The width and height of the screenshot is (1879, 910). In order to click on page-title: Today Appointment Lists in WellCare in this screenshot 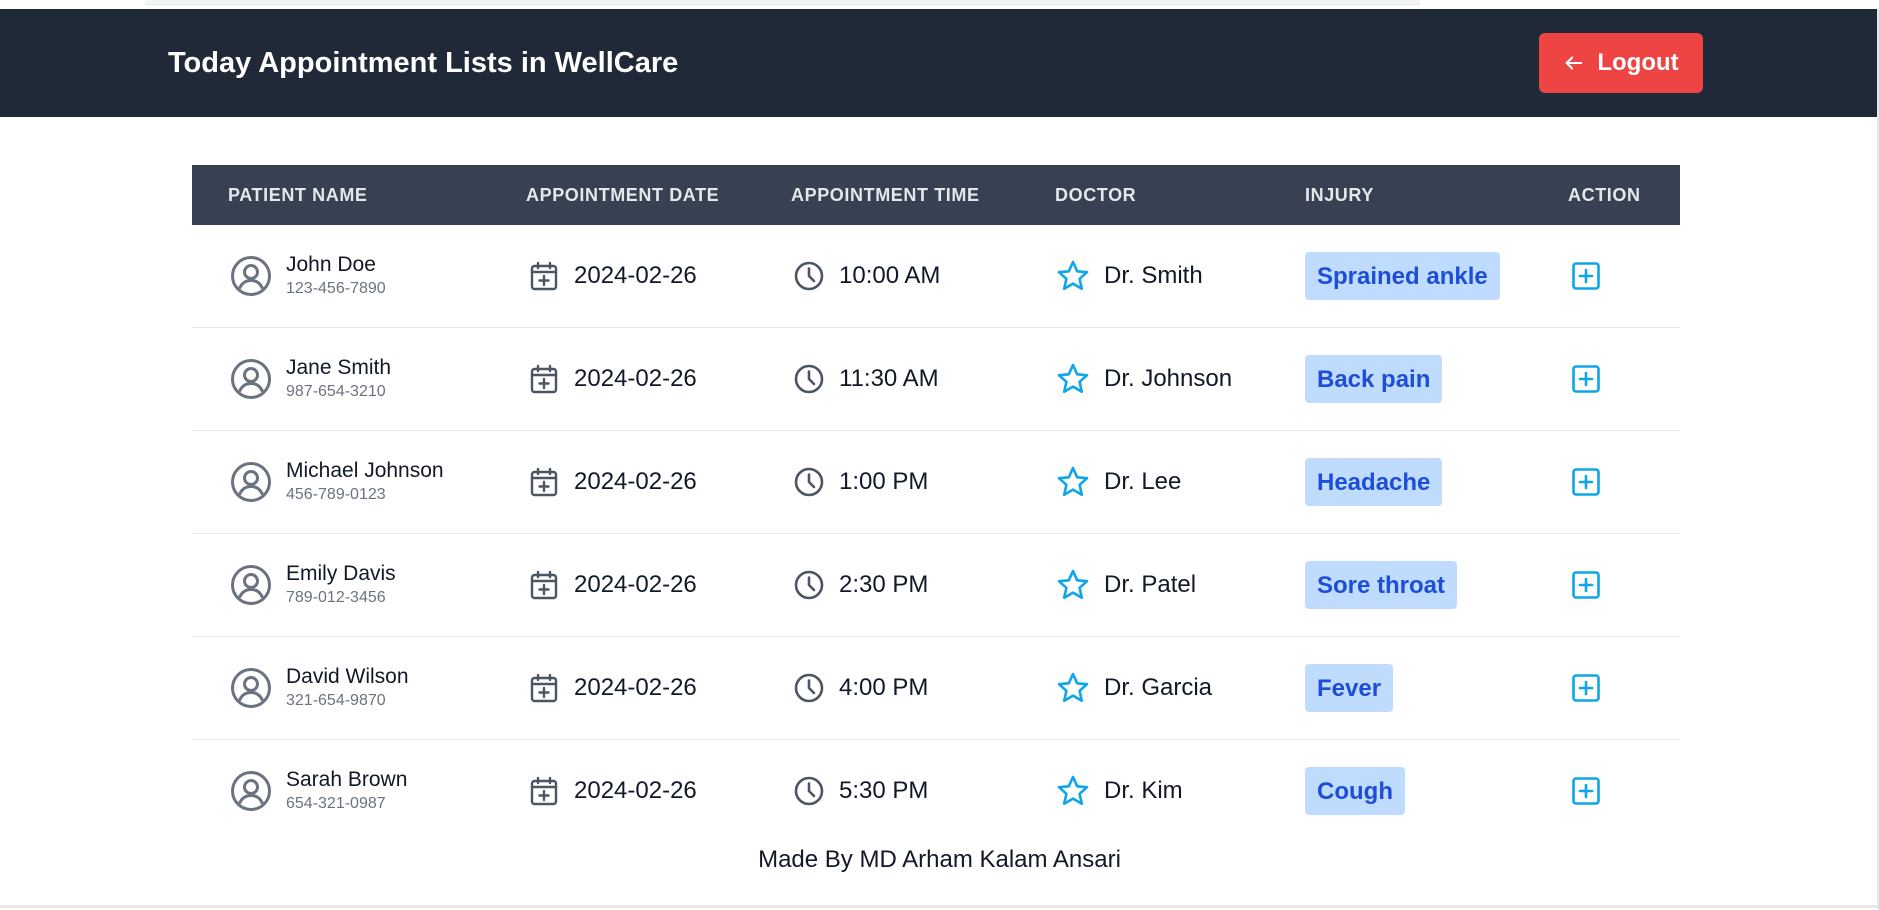, I will do `click(423, 63)`.